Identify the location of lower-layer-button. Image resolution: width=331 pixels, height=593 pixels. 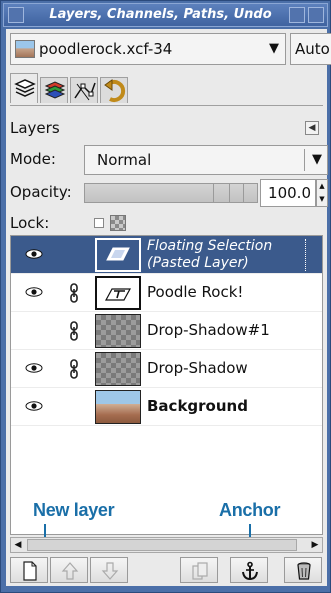
(109, 570).